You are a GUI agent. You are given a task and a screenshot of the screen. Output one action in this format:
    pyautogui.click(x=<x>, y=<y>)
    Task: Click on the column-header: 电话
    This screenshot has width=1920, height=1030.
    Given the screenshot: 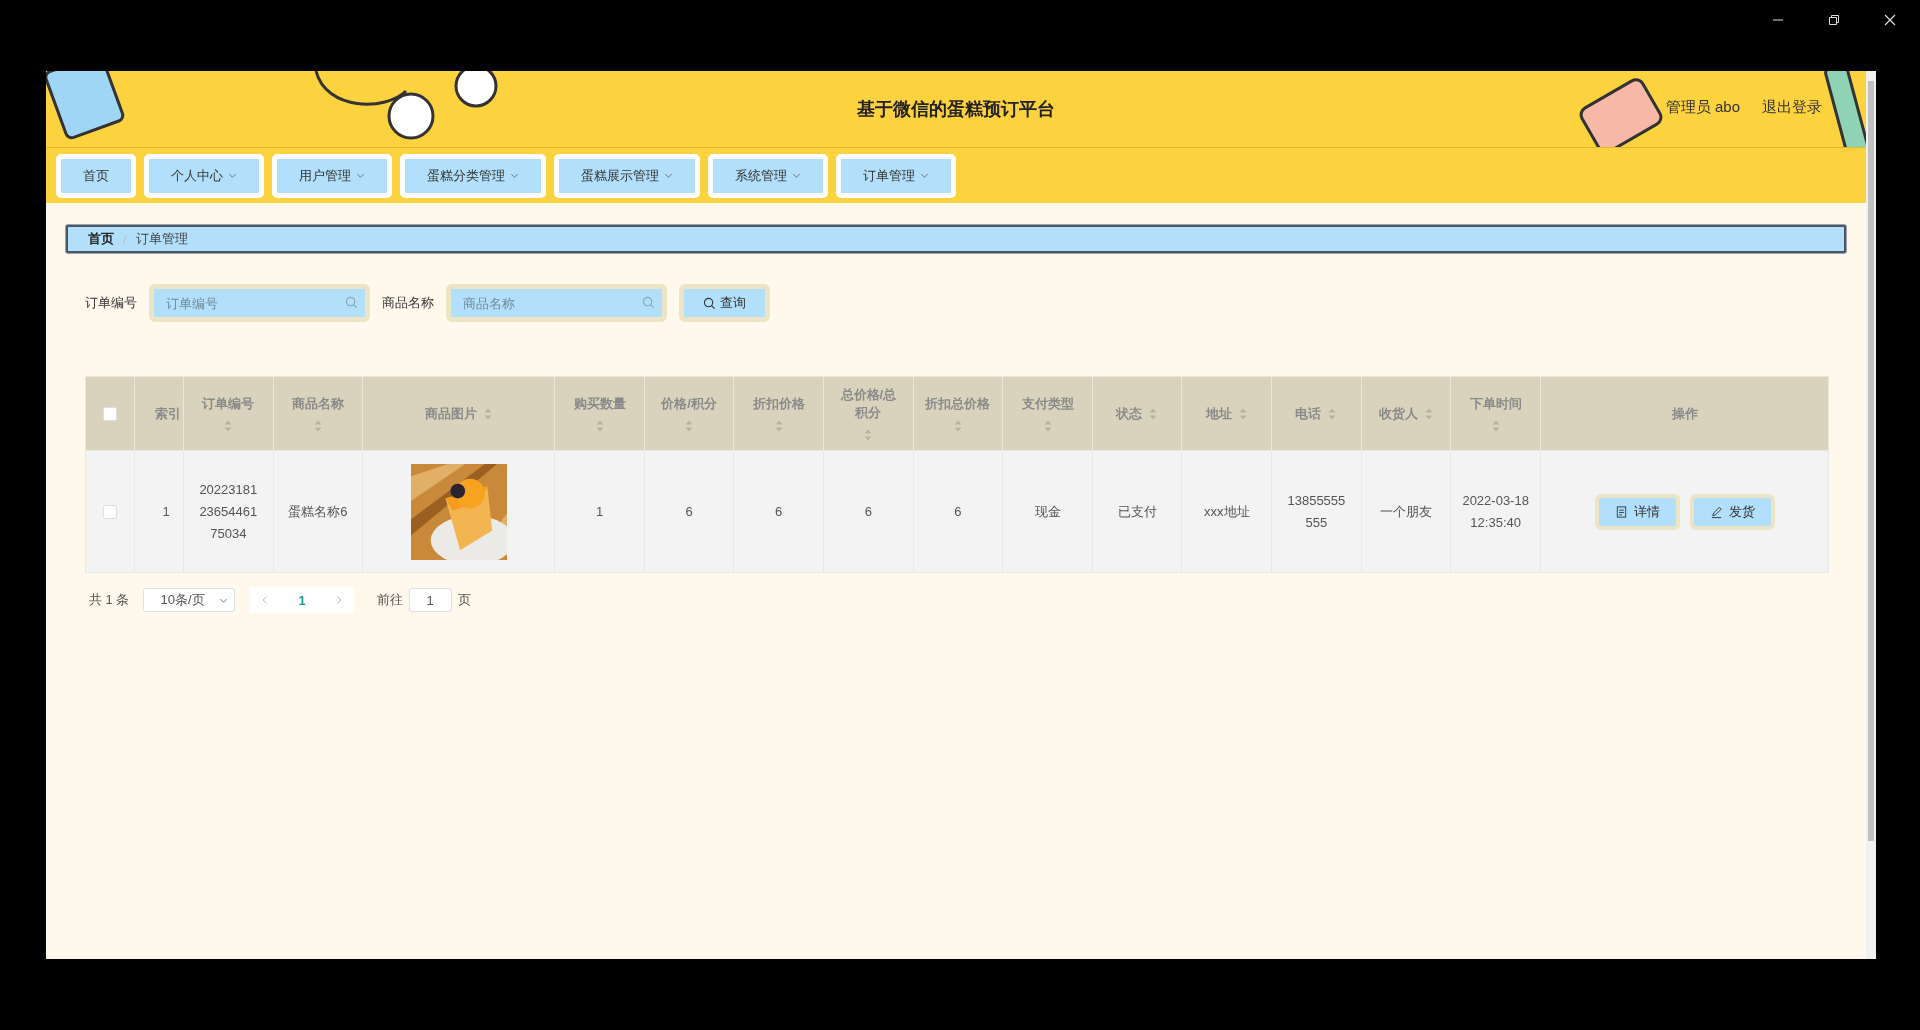 What is the action you would take?
    pyautogui.click(x=1308, y=413)
    